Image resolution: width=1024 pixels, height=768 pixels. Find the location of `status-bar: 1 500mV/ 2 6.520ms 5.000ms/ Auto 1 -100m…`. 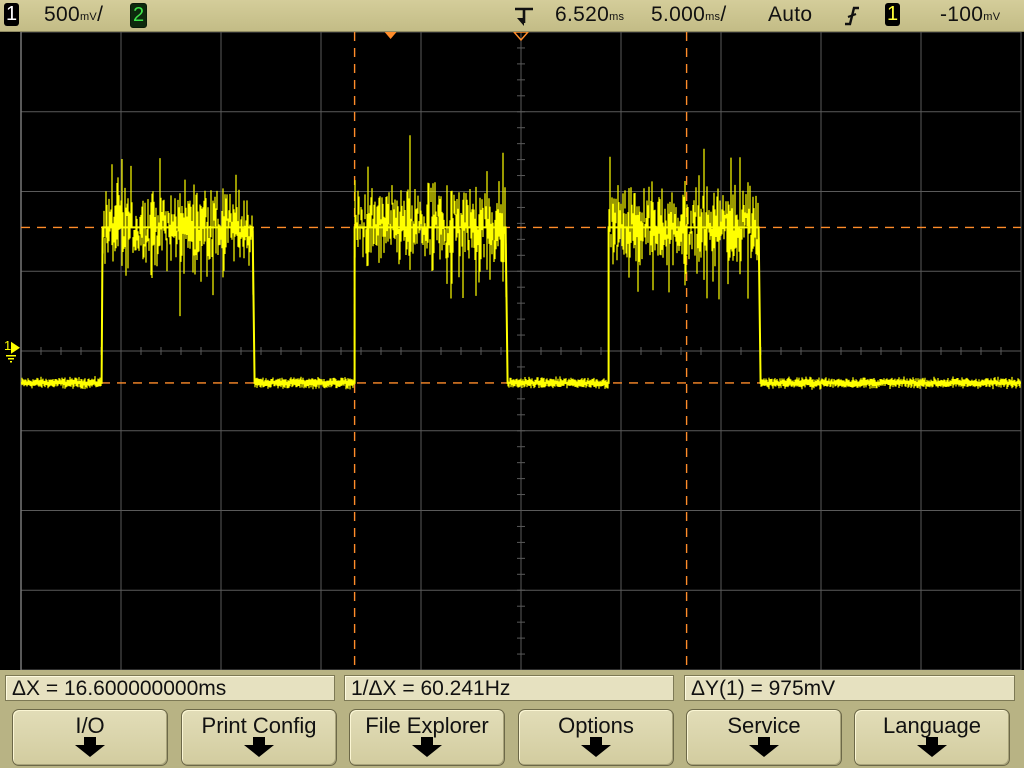

status-bar: 1 500mV/ 2 6.520ms 5.000ms/ Auto 1 -100m… is located at coordinates (512, 16).